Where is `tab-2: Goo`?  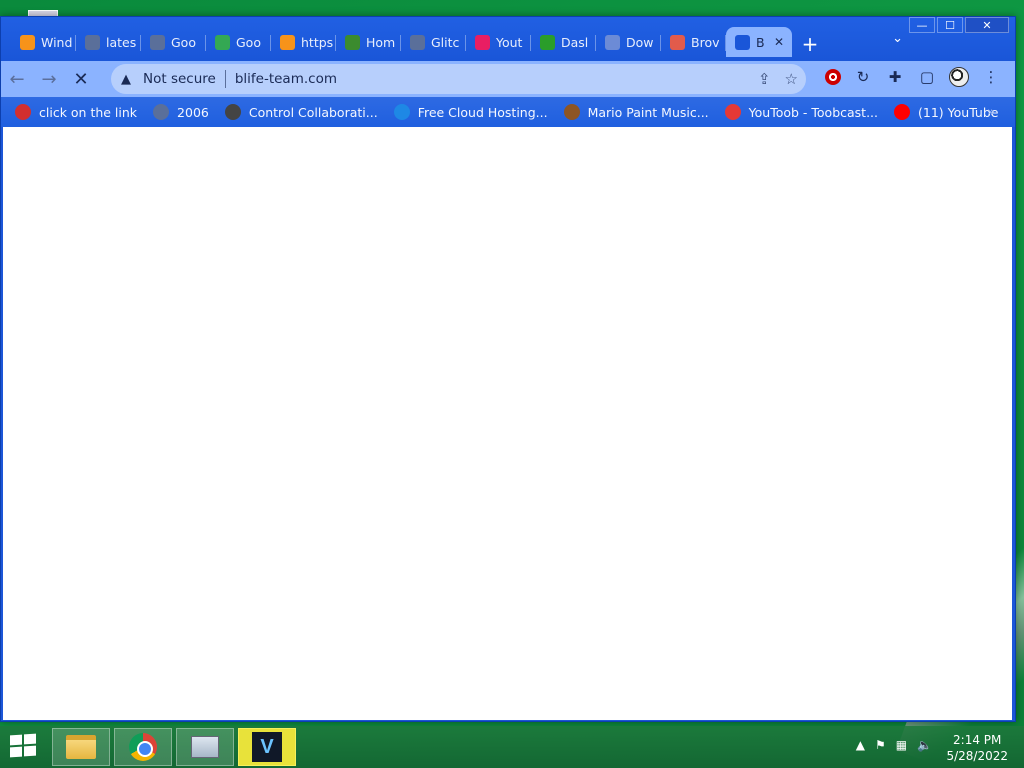
tab-2: Goo is located at coordinates (173, 42).